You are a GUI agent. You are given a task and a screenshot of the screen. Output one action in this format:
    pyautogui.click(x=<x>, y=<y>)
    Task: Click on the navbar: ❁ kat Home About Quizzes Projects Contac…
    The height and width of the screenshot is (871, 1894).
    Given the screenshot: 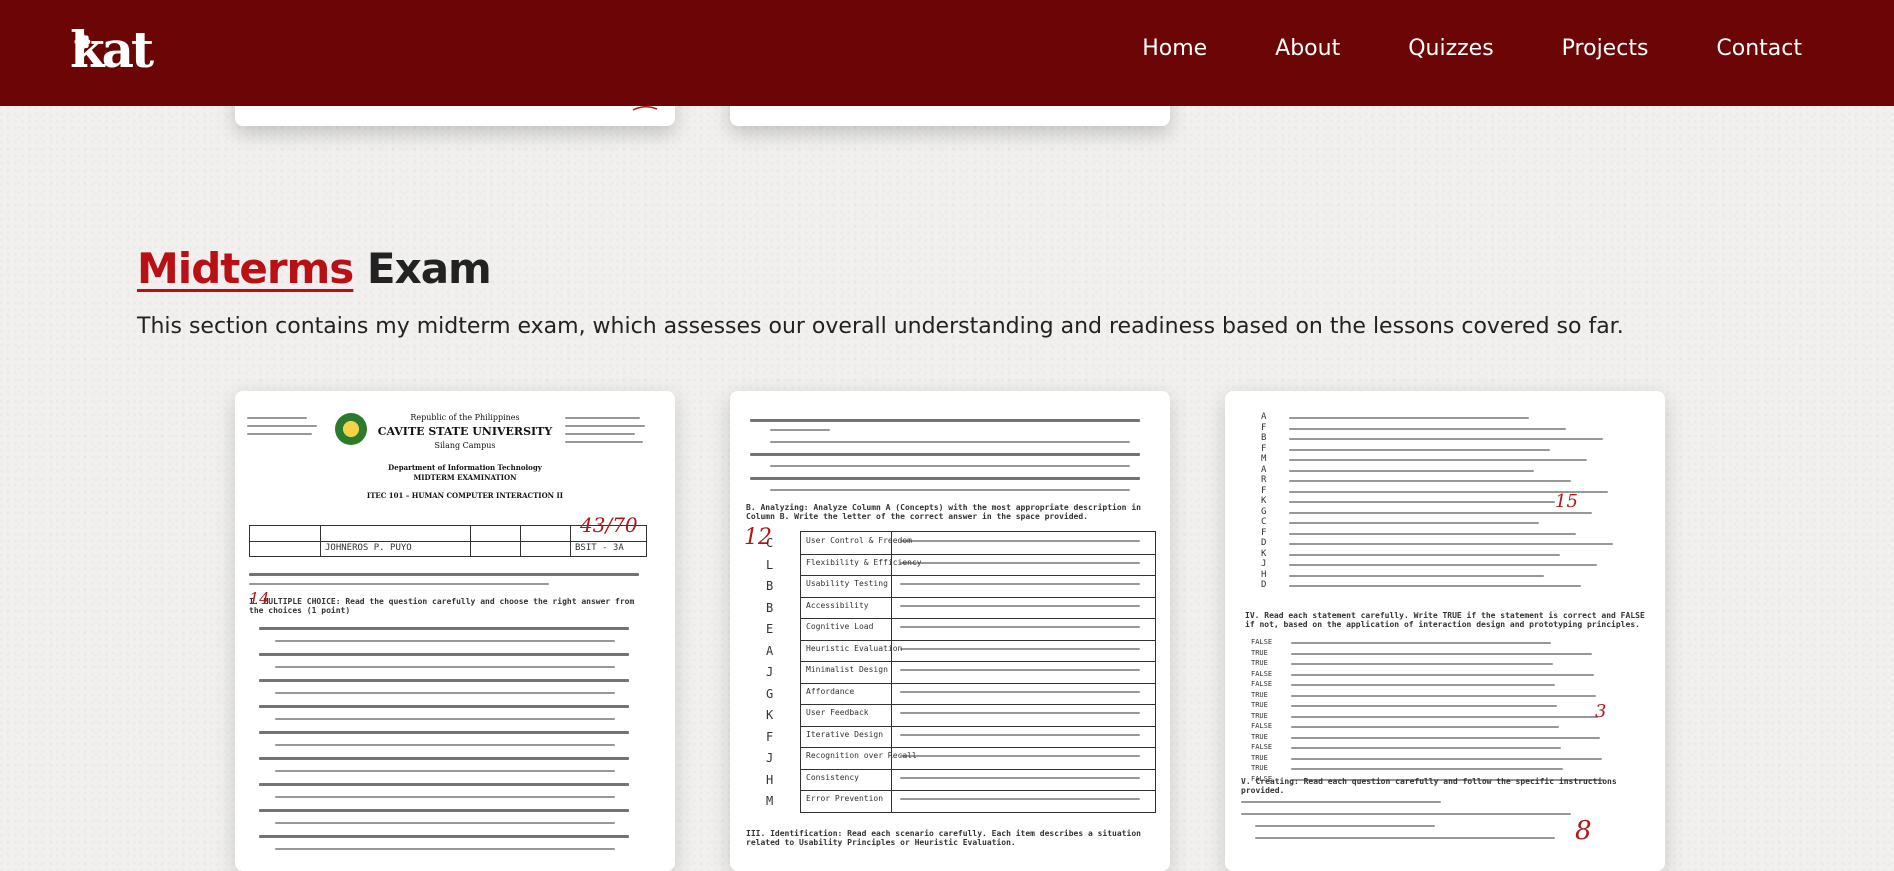 What is the action you would take?
    pyautogui.click(x=947, y=53)
    